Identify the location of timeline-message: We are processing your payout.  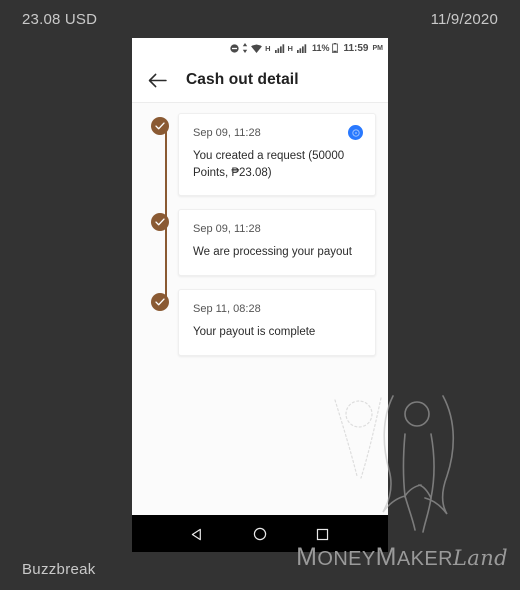
(272, 252).